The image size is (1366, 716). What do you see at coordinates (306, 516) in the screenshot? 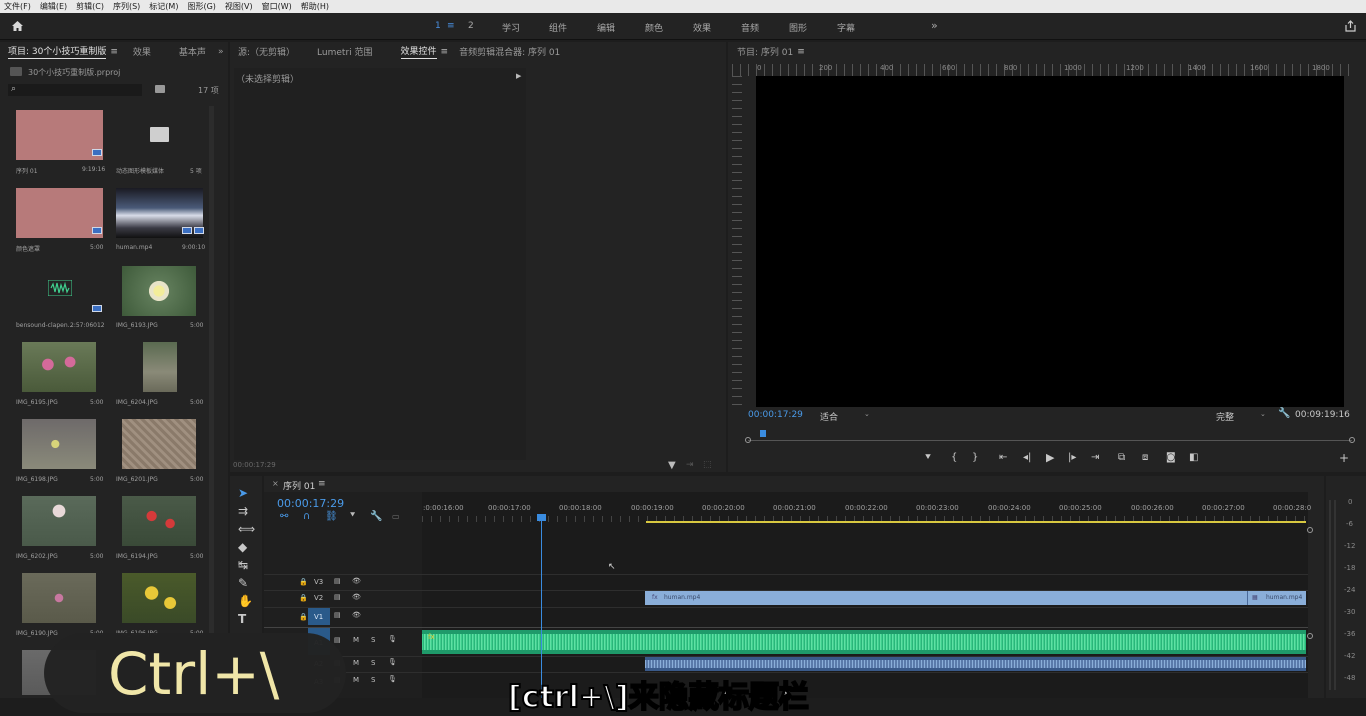
I see `snap-icon: ∩` at bounding box center [306, 516].